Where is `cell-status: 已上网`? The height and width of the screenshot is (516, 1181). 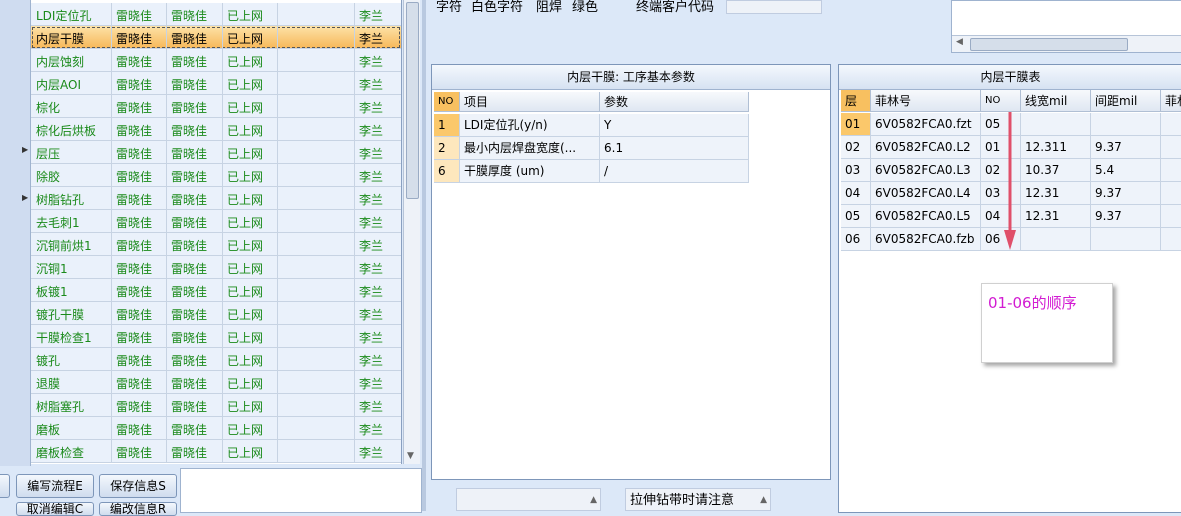 cell-status: 已上网 is located at coordinates (245, 430).